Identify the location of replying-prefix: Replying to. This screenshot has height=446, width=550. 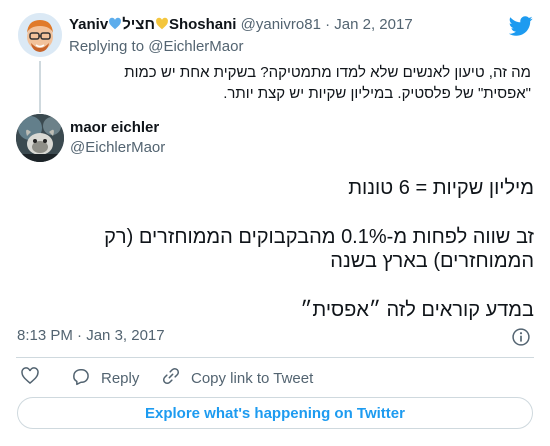
(107, 46).